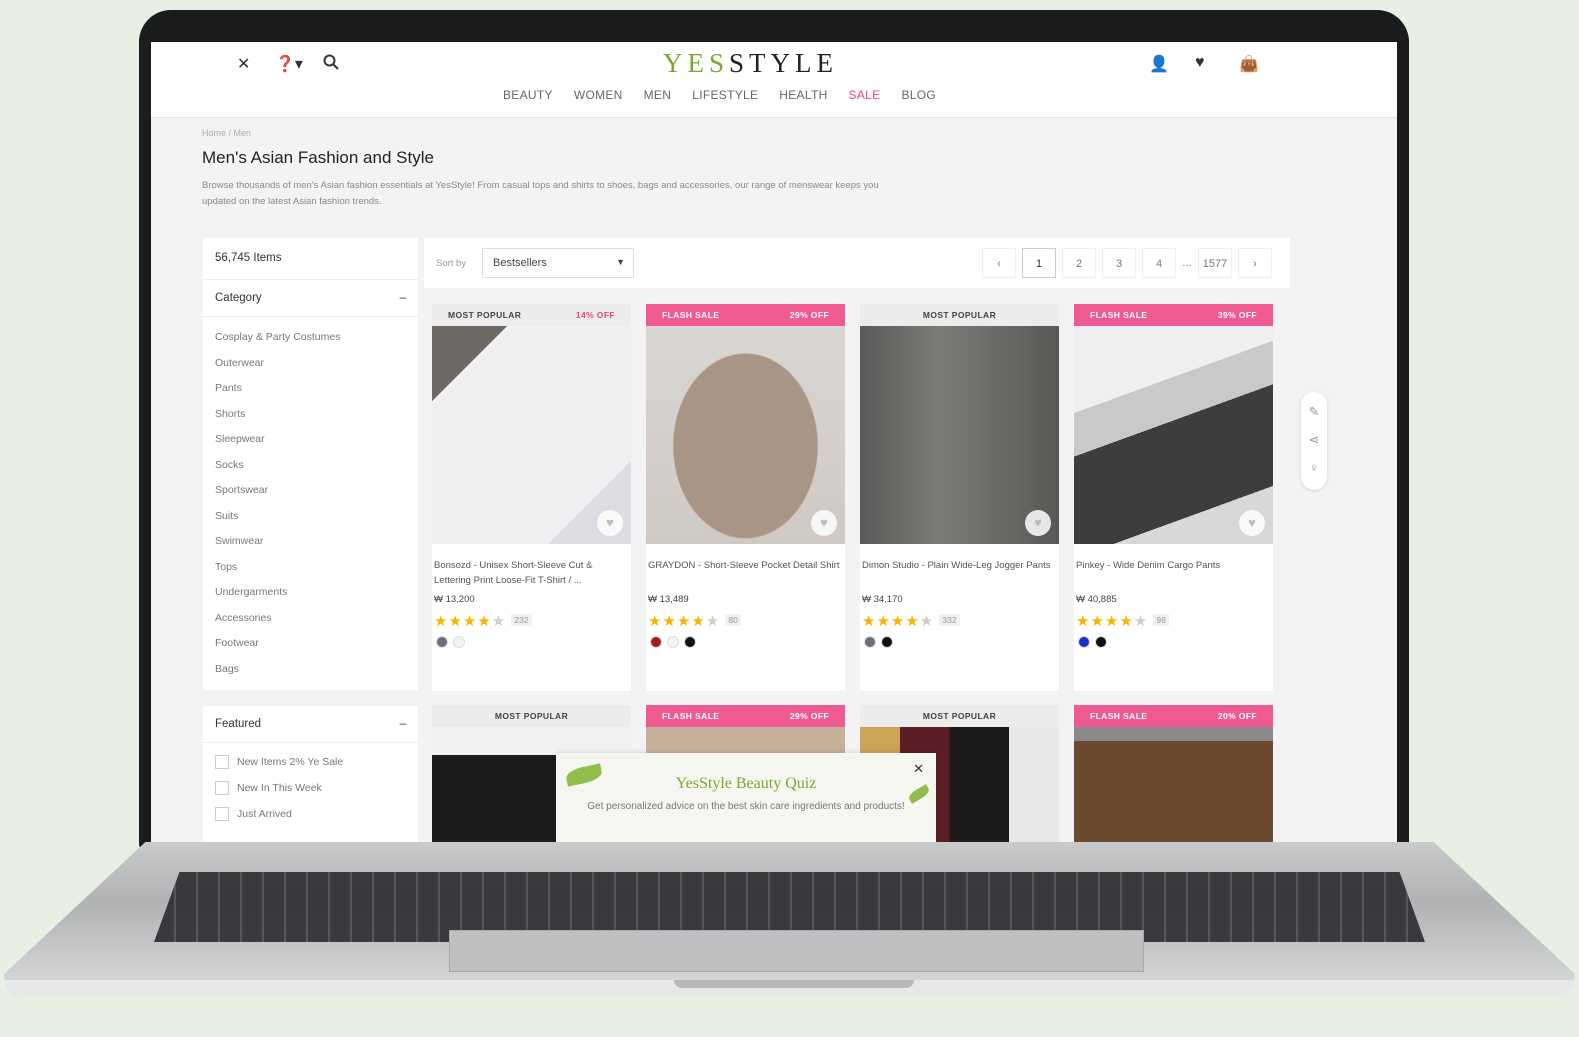  Describe the element at coordinates (289, 64) in the screenshot. I see `help-icon: ❓▾` at that location.